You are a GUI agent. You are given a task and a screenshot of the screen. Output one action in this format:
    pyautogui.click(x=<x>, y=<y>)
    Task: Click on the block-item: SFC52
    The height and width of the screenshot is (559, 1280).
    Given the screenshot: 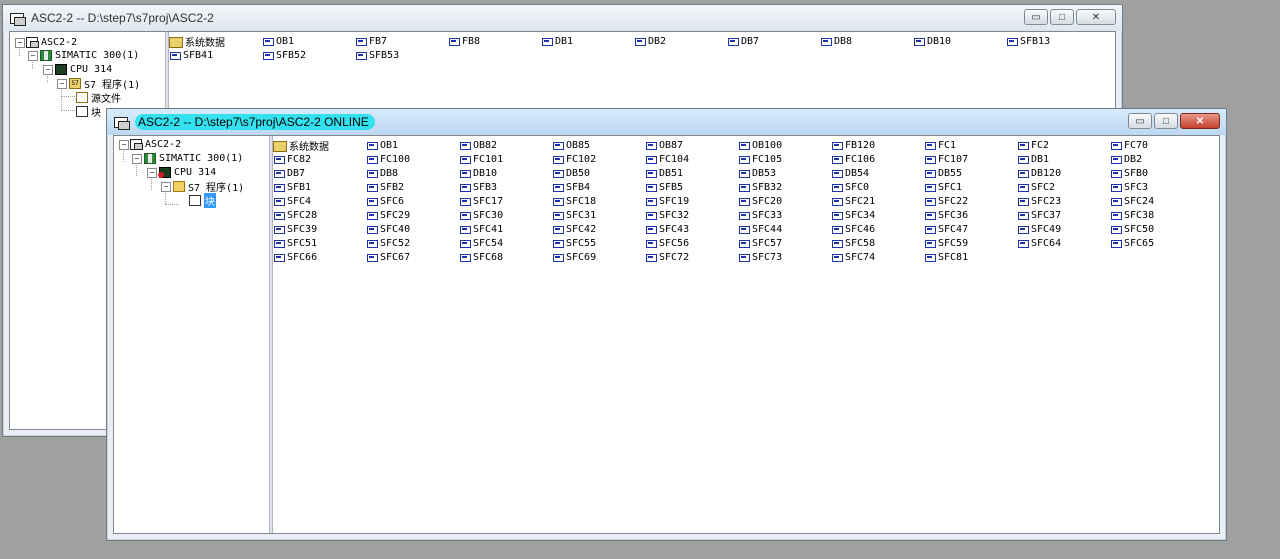 What is the action you would take?
    pyautogui.click(x=412, y=243)
    